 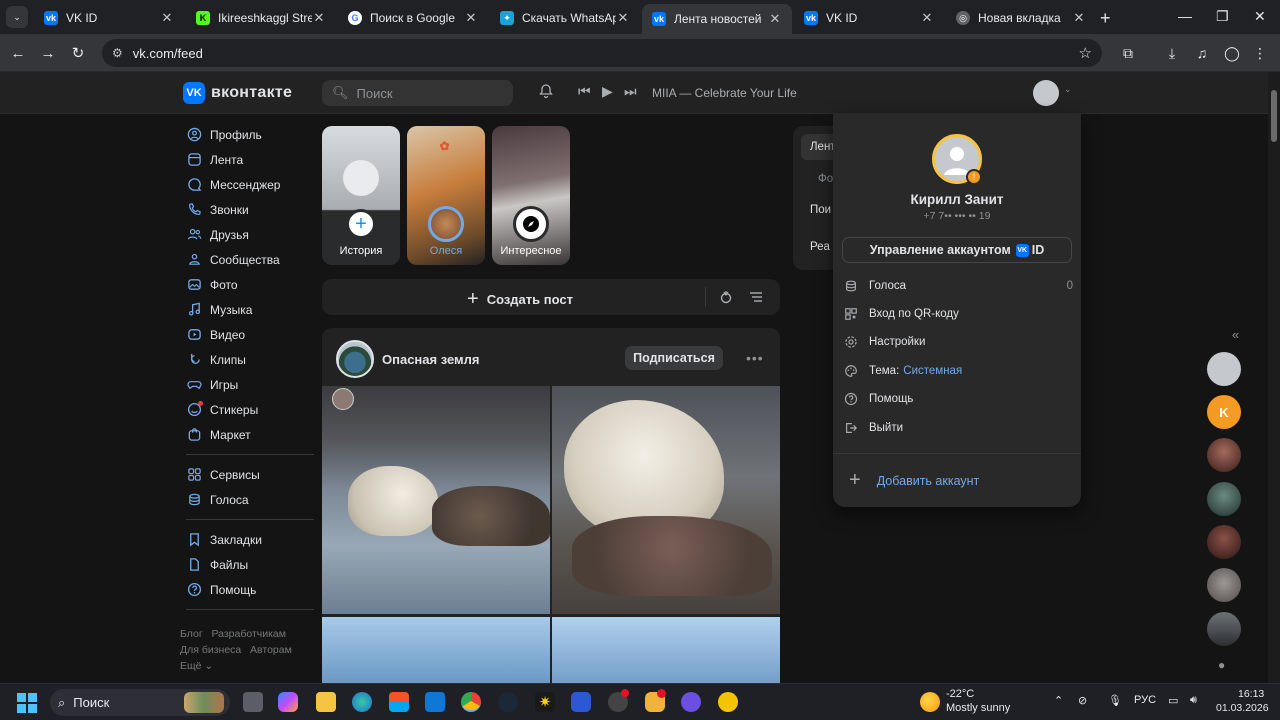 What do you see at coordinates (630, 91) in the screenshot?
I see `next-track-icon: ⏭` at bounding box center [630, 91].